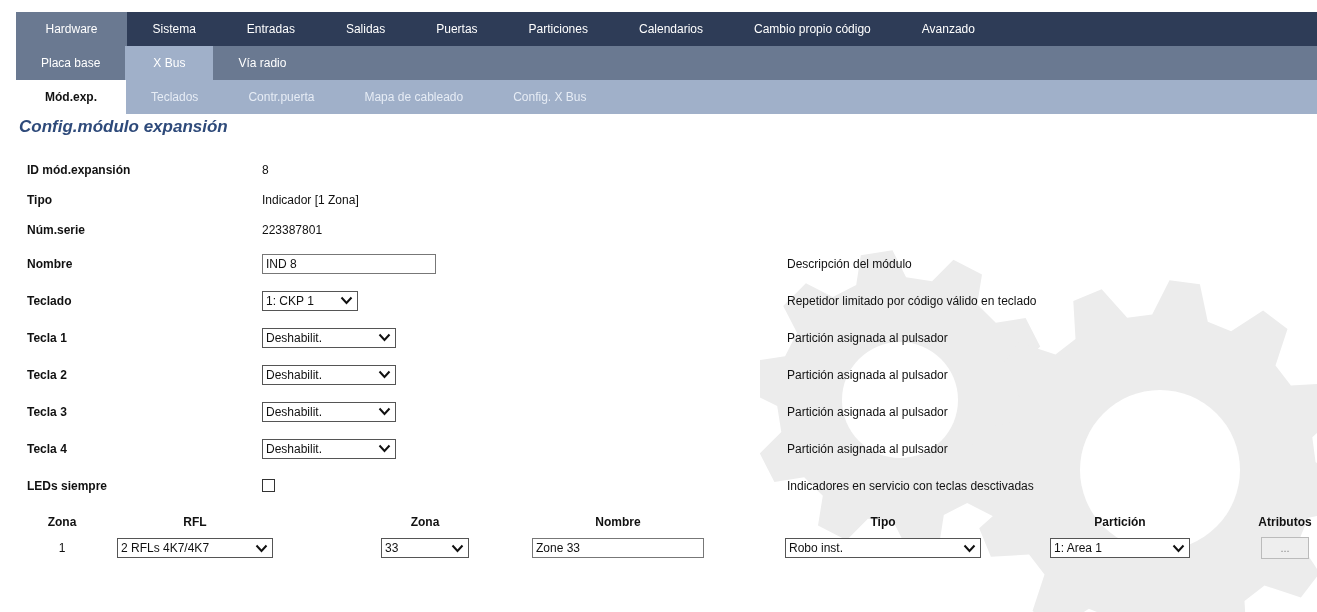  Describe the element at coordinates (124, 127) in the screenshot. I see `page-title: Config.módulo expansión` at that location.